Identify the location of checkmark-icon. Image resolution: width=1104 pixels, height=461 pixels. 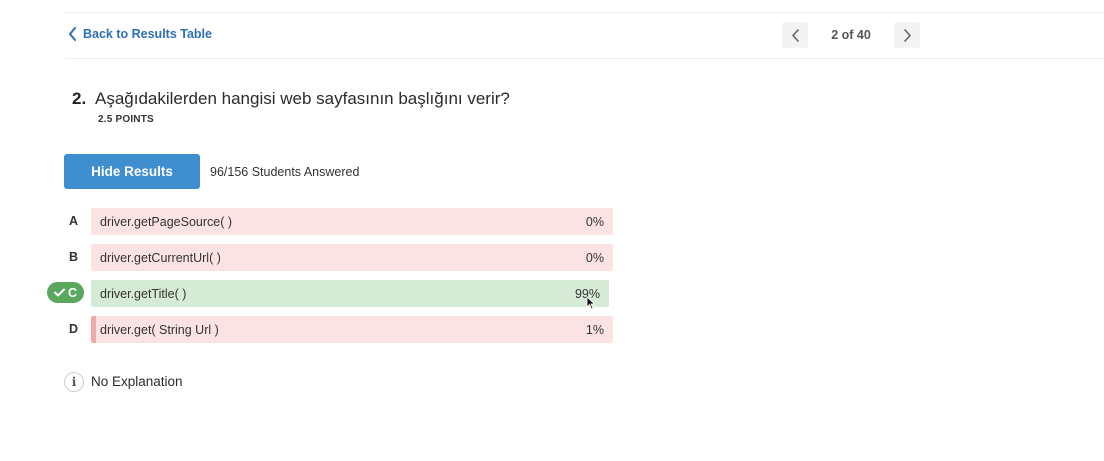
(59, 292).